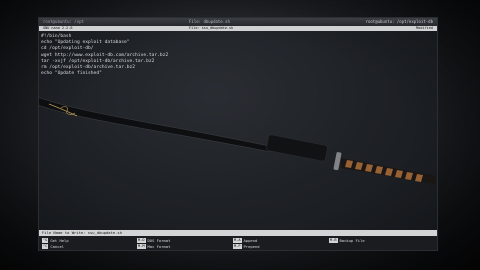 This screenshot has width=480, height=270. I want to click on shortcut-label: Get Help, so click(59, 240).